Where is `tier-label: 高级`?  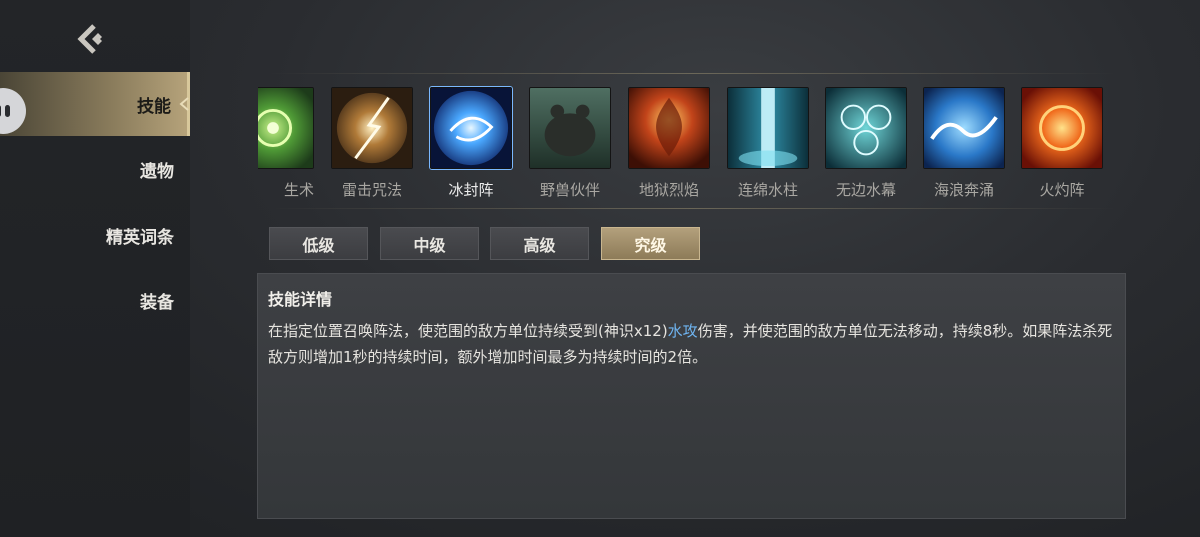
tier-label: 高级 is located at coordinates (539, 245).